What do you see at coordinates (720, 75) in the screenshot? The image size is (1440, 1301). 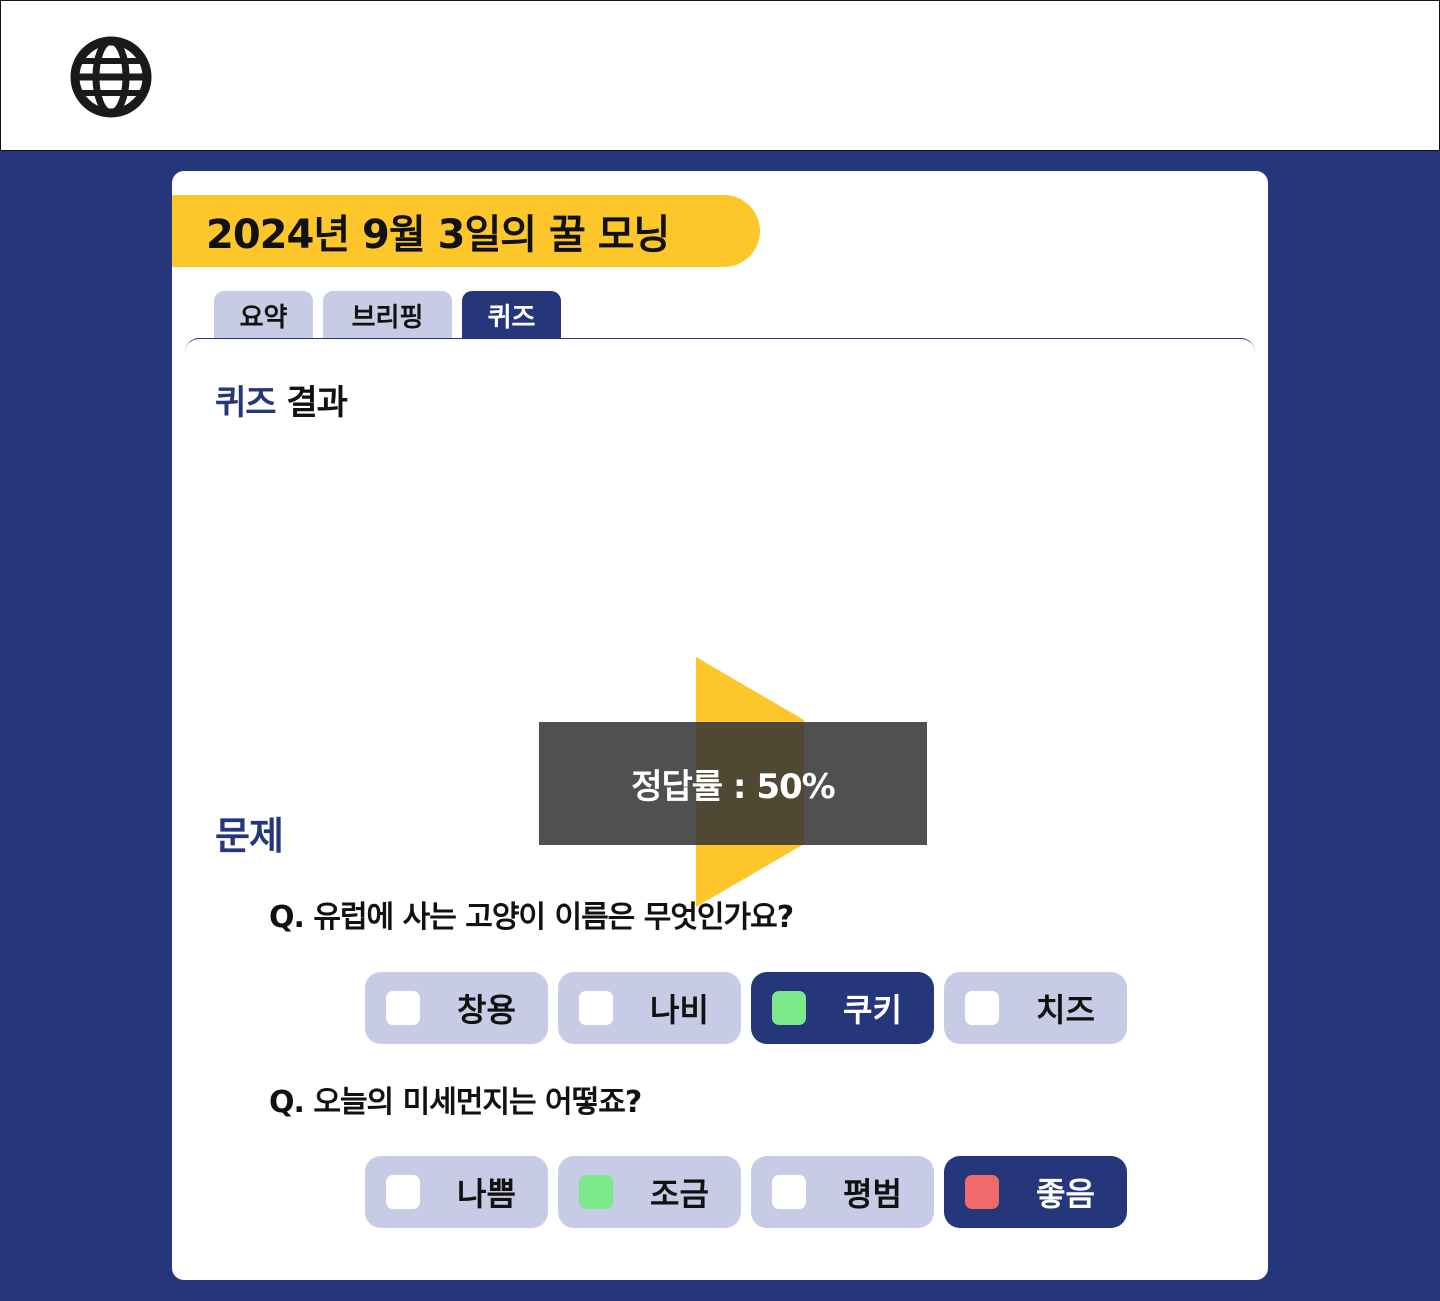 I see `top-bar` at bounding box center [720, 75].